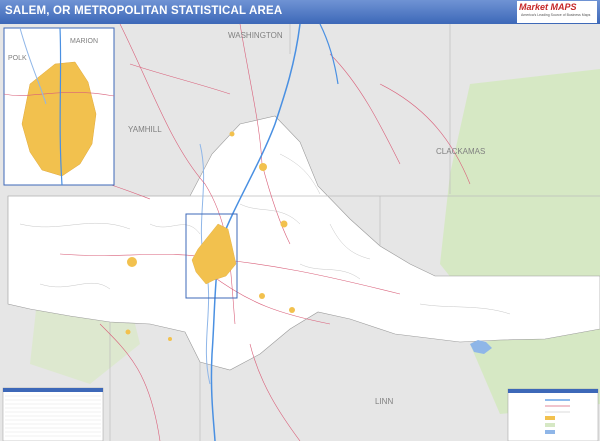 The height and width of the screenshot is (441, 600). What do you see at coordinates (263, 167) in the screenshot?
I see `town-woodburn` at bounding box center [263, 167].